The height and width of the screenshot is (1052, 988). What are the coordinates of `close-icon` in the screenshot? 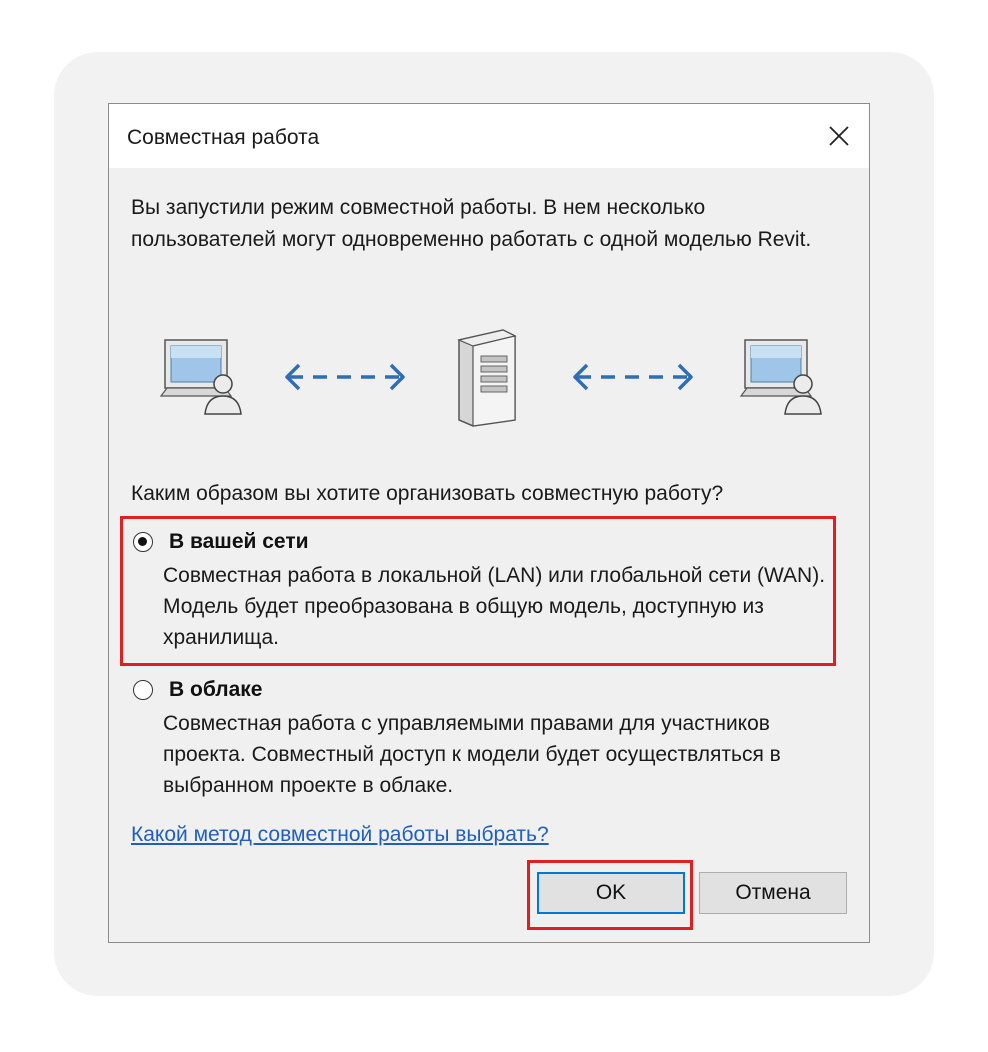 It's located at (839, 136).